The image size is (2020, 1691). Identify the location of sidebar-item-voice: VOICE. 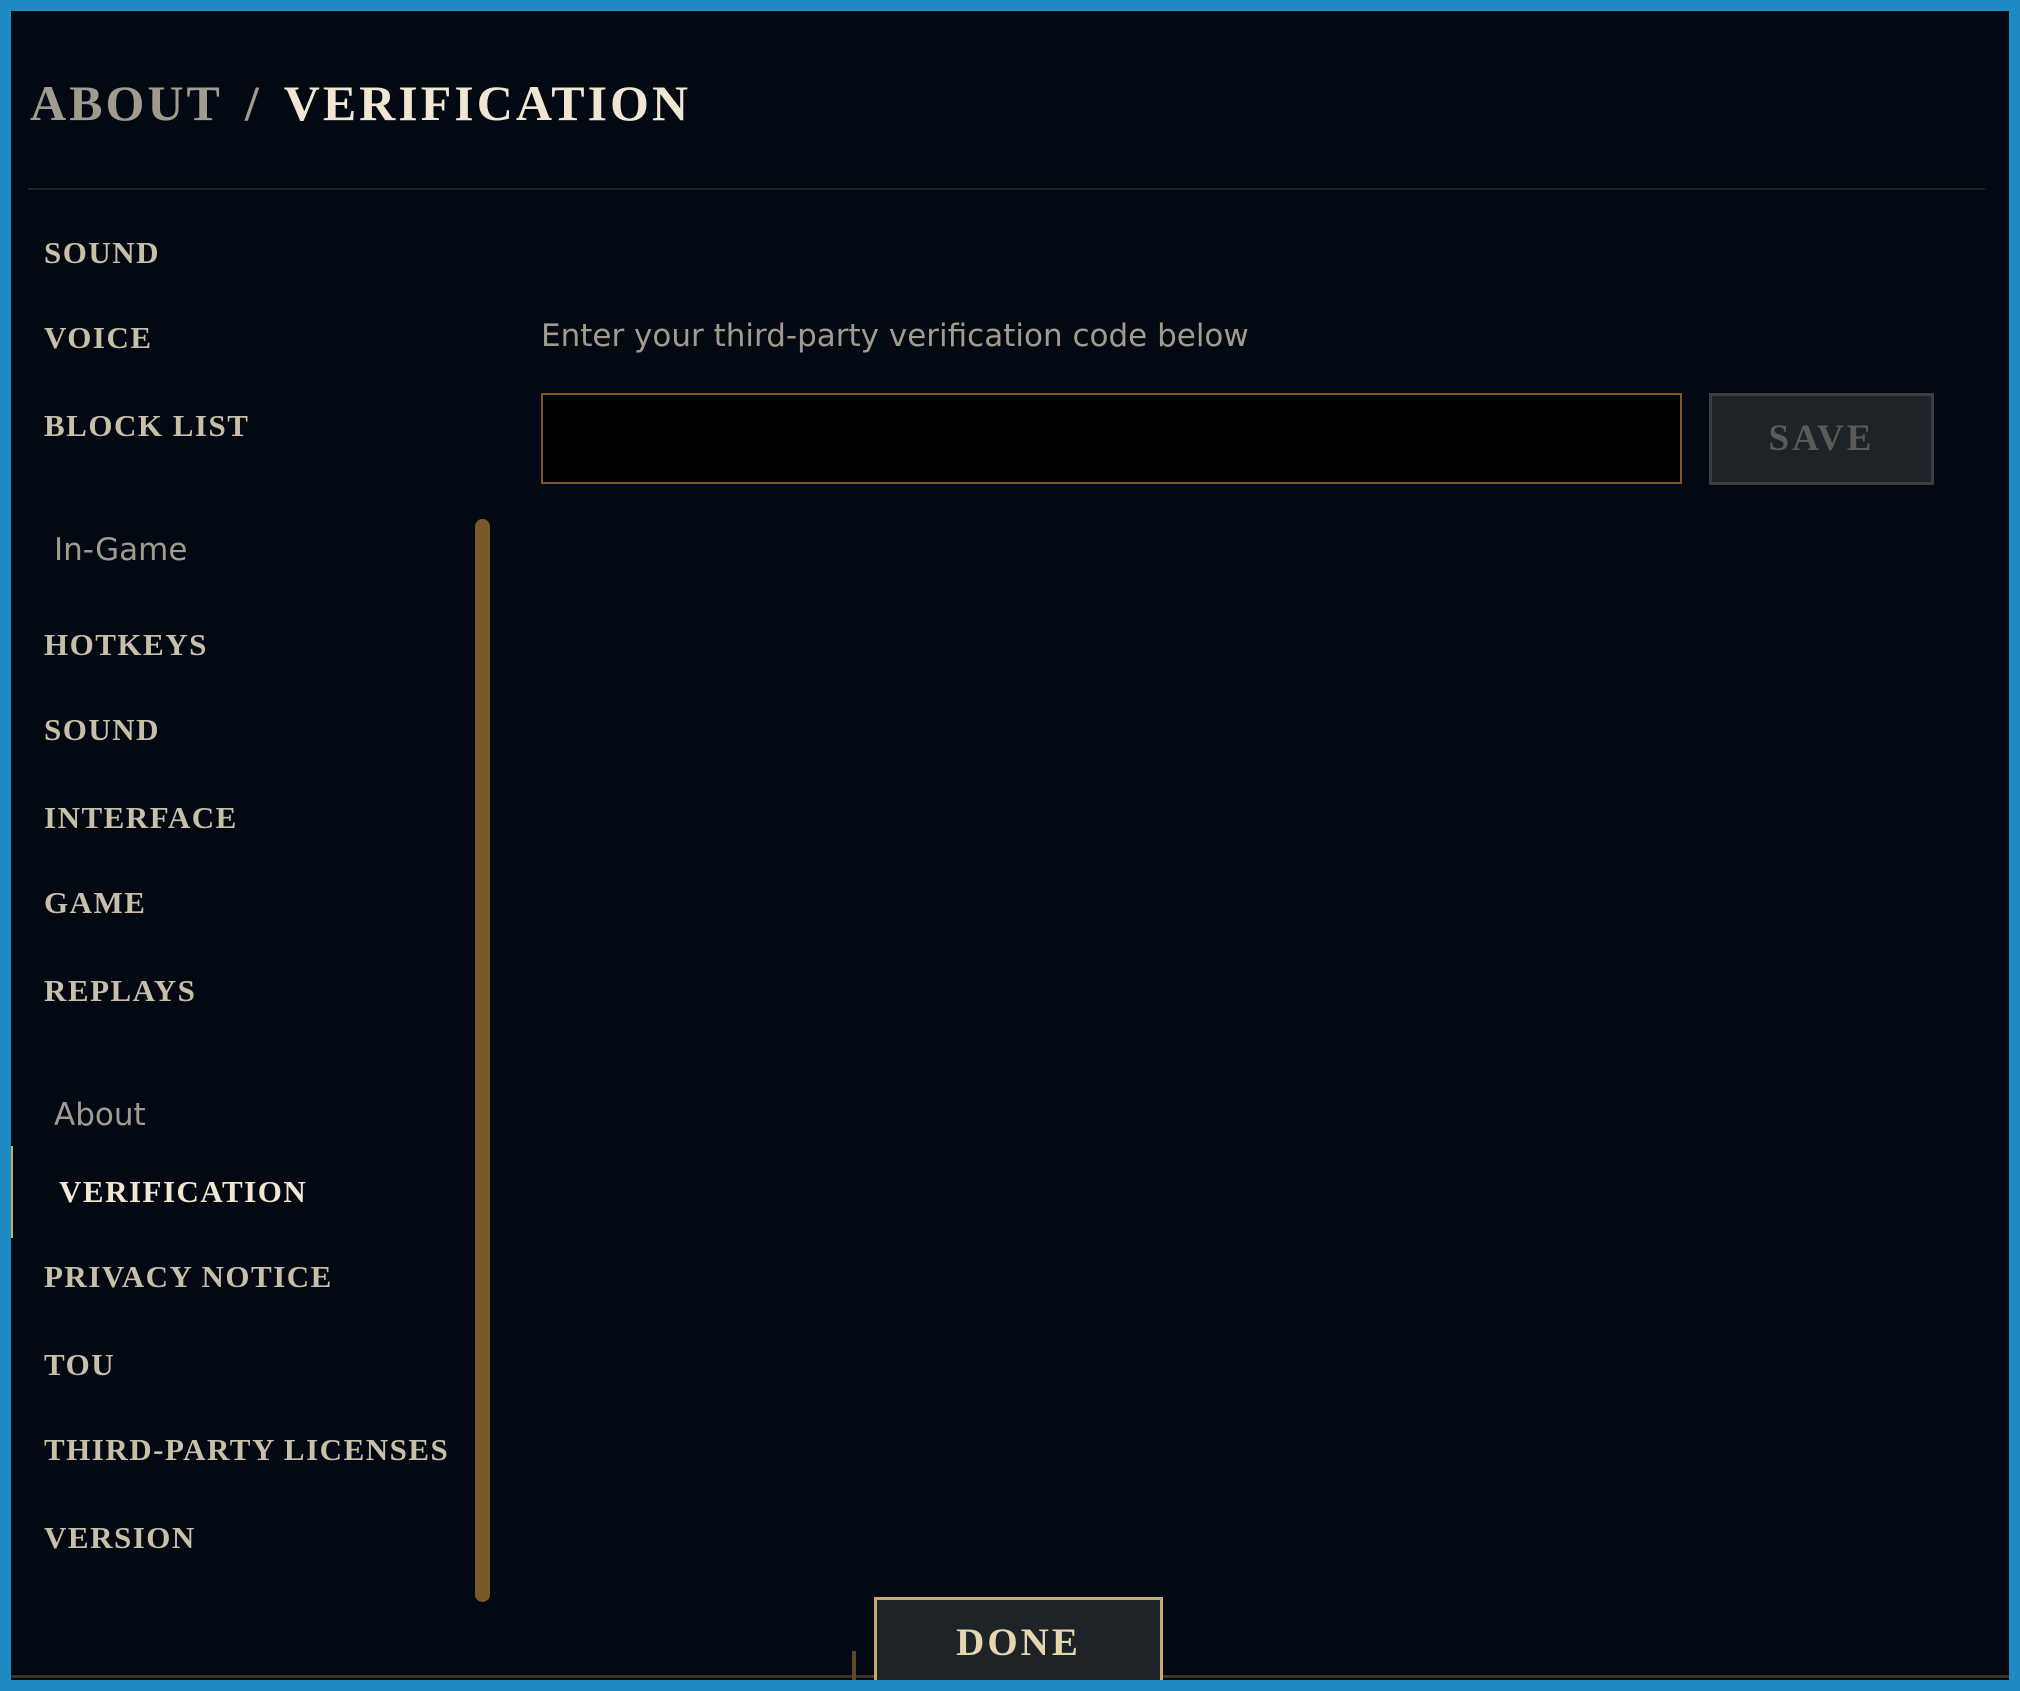
(98, 338).